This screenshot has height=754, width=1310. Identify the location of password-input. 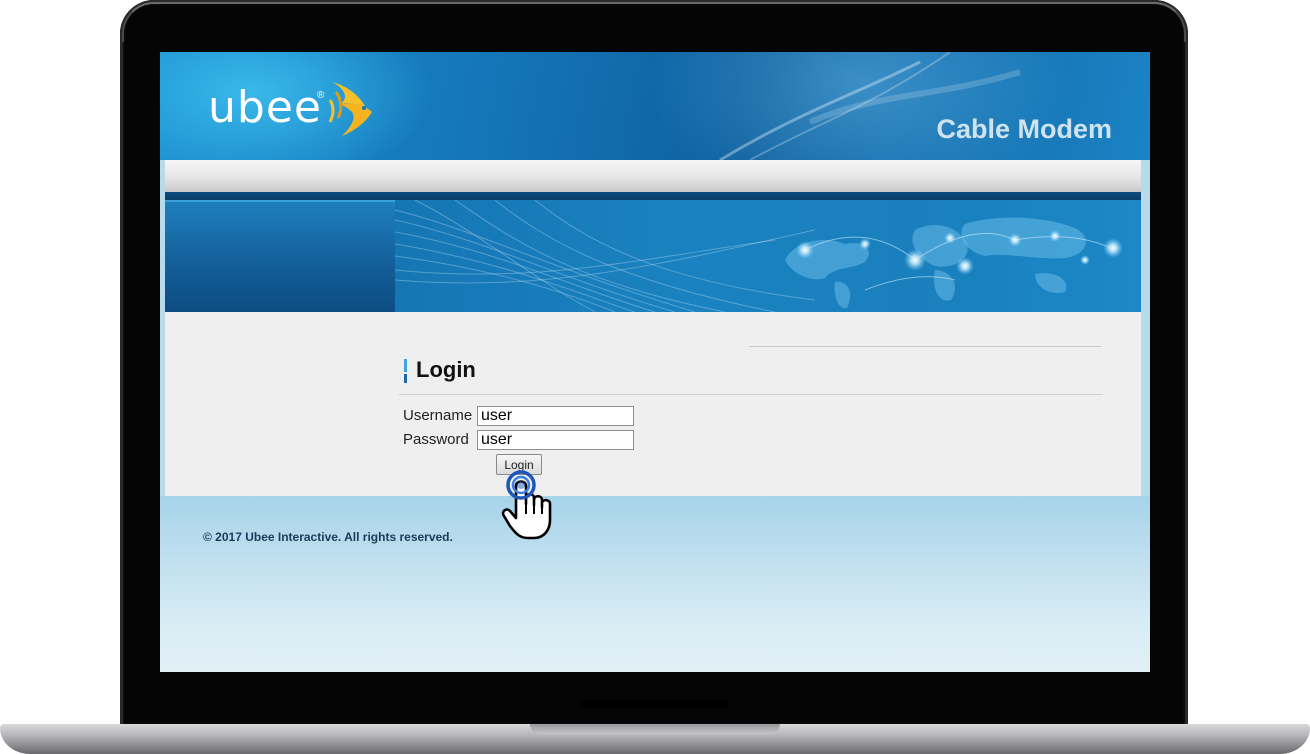
(555, 440).